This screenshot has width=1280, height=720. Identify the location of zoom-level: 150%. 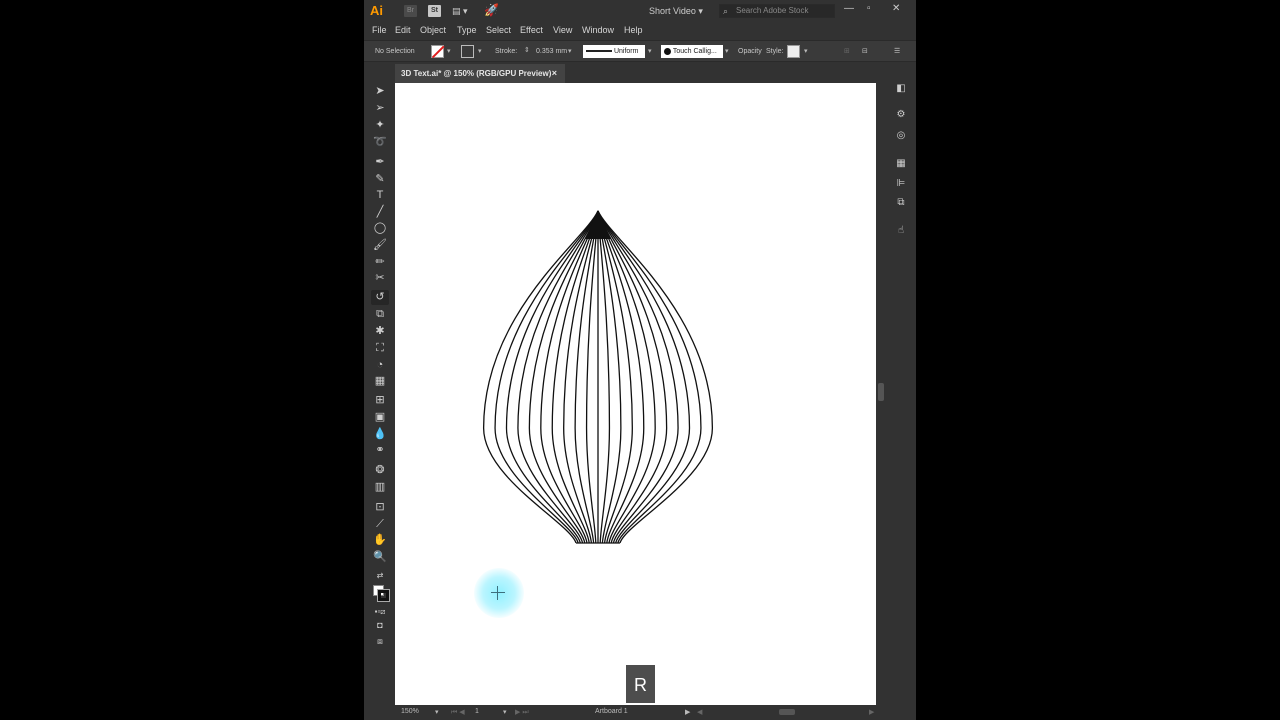
(410, 711).